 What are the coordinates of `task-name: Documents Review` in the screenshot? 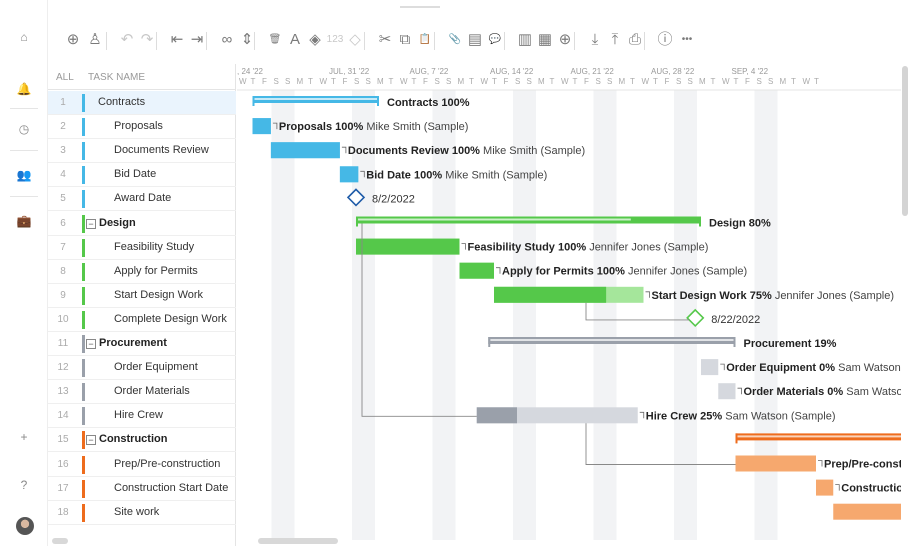 It's located at (161, 150).